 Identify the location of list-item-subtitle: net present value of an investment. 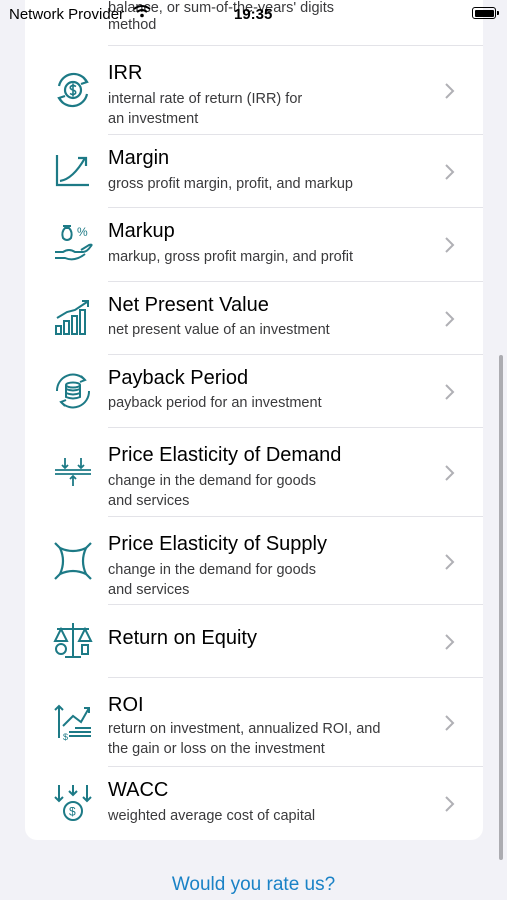
(219, 330).